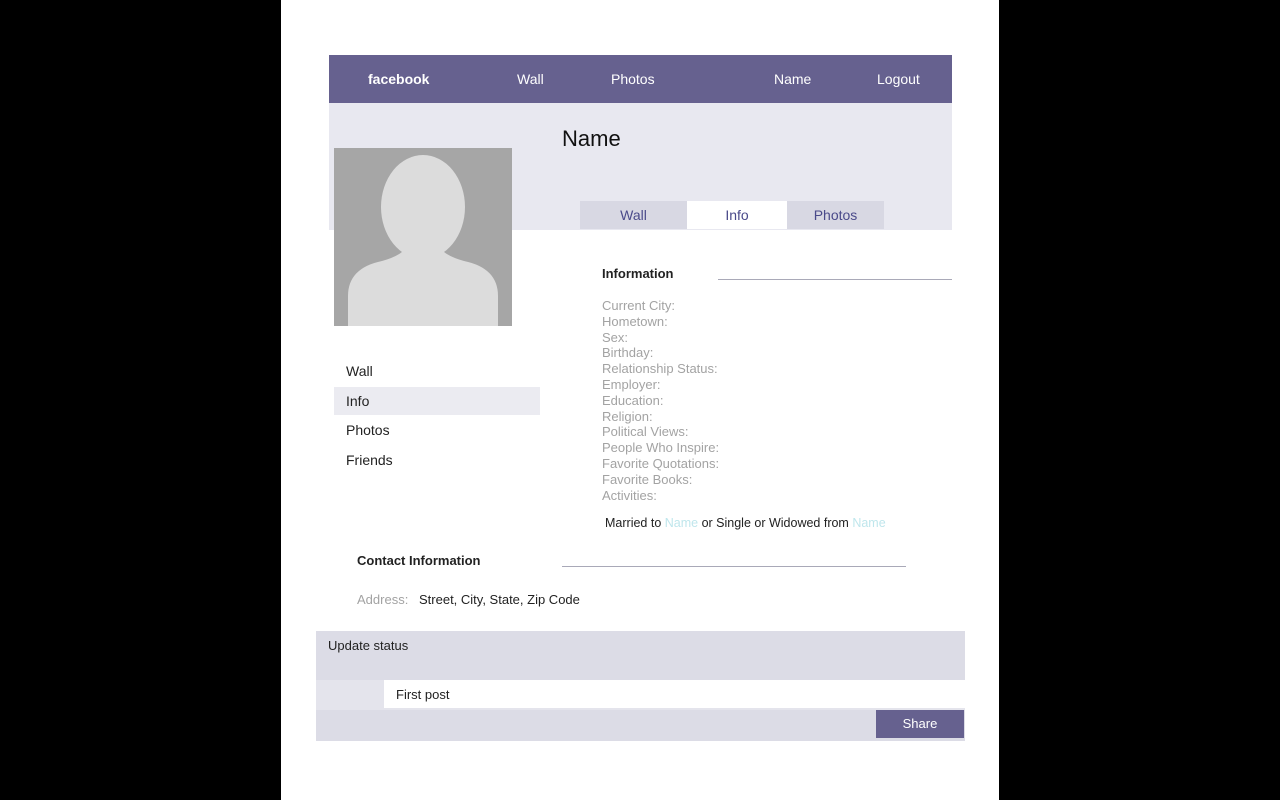  What do you see at coordinates (734, 566) in the screenshot?
I see `contact-information-divider` at bounding box center [734, 566].